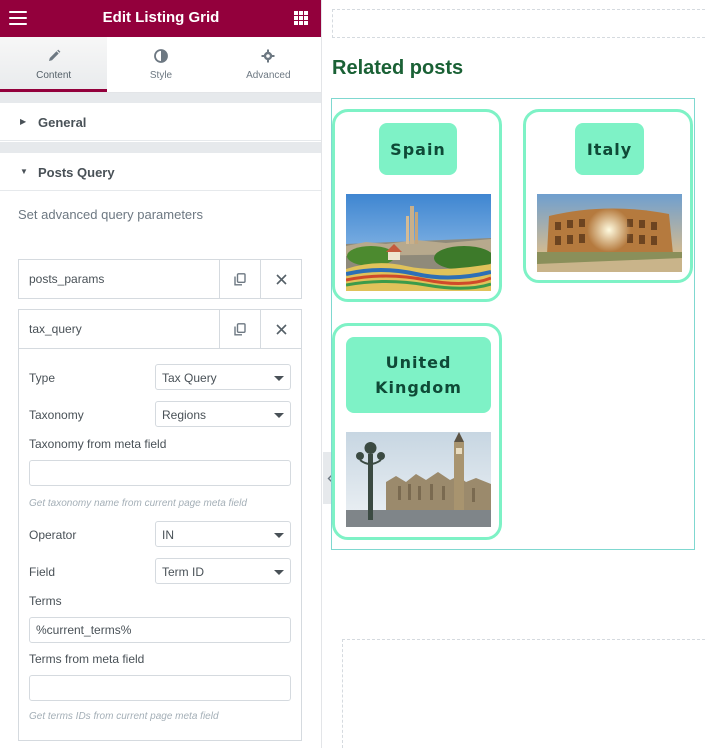 The image size is (705, 748). Describe the element at coordinates (67, 279) in the screenshot. I see `repeater-item-label: posts_params` at that location.